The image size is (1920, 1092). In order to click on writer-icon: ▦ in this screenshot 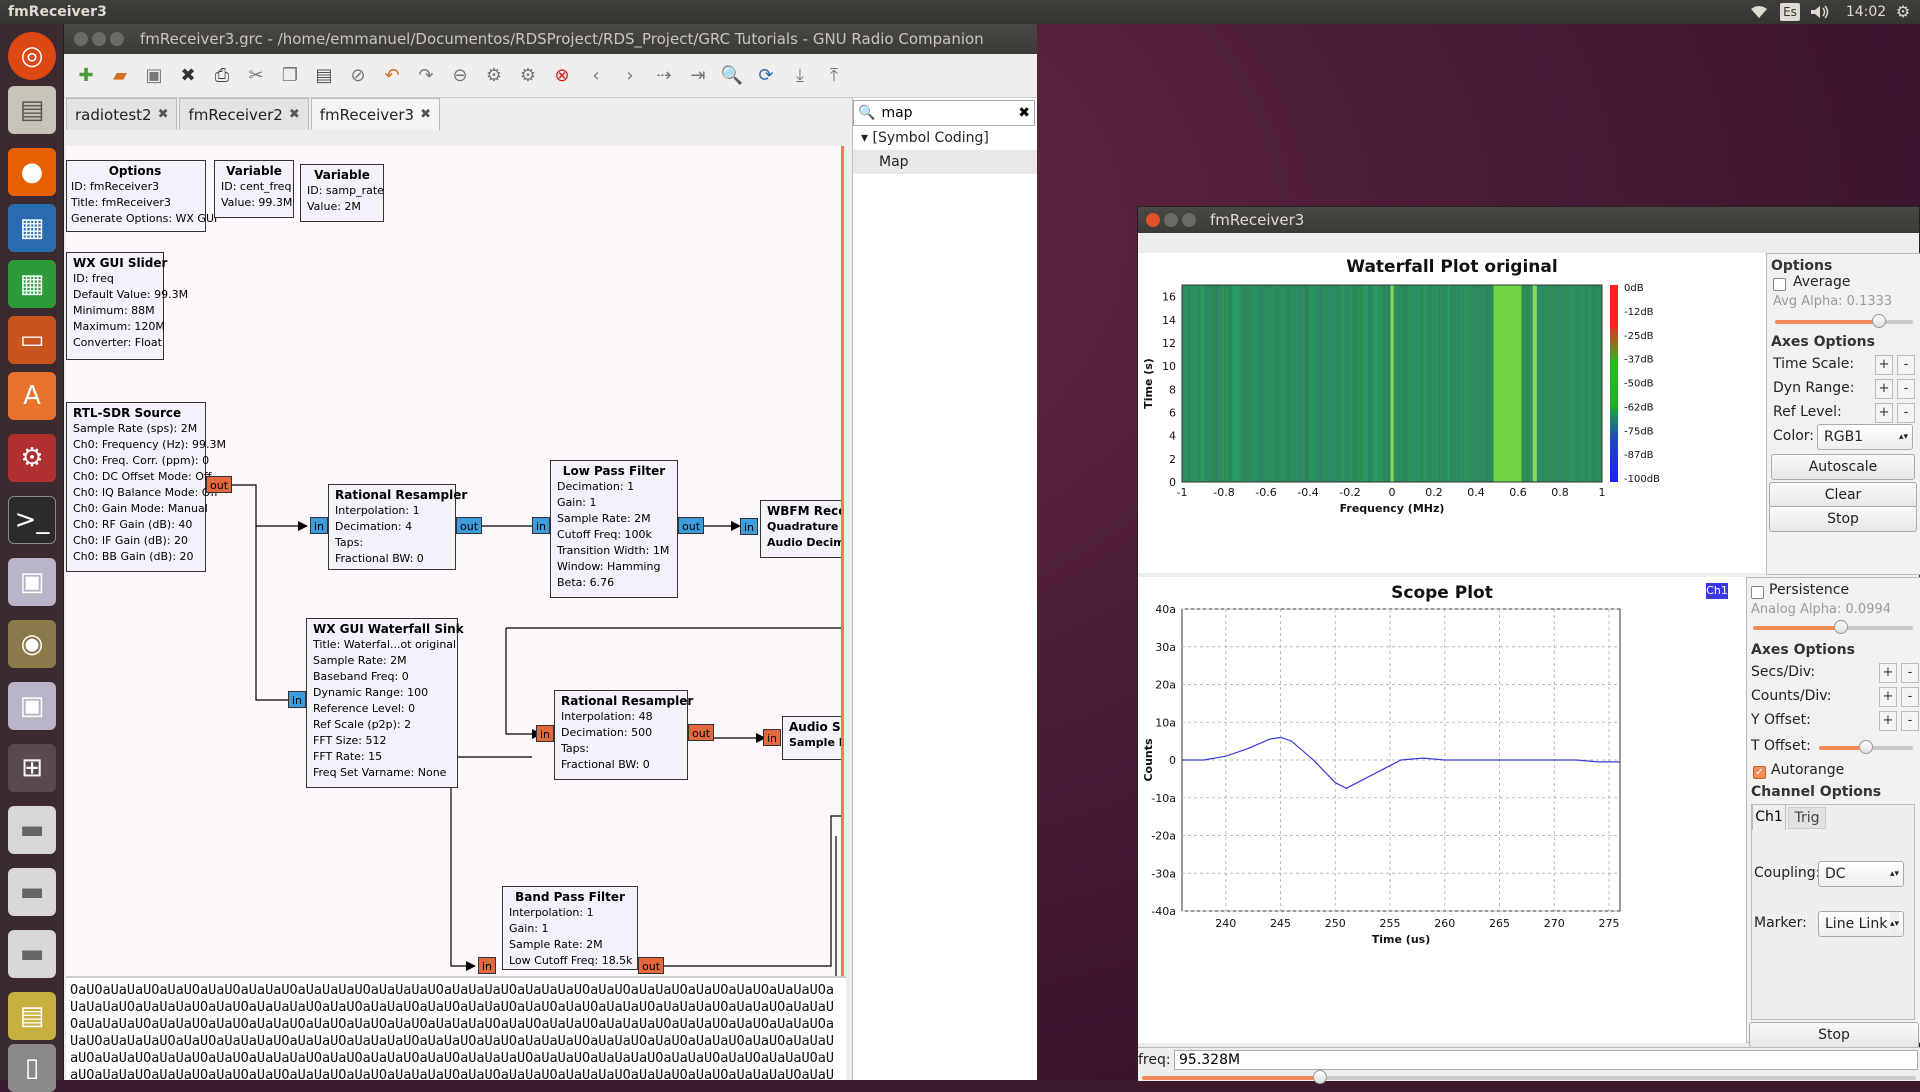, I will do `click(32, 228)`.